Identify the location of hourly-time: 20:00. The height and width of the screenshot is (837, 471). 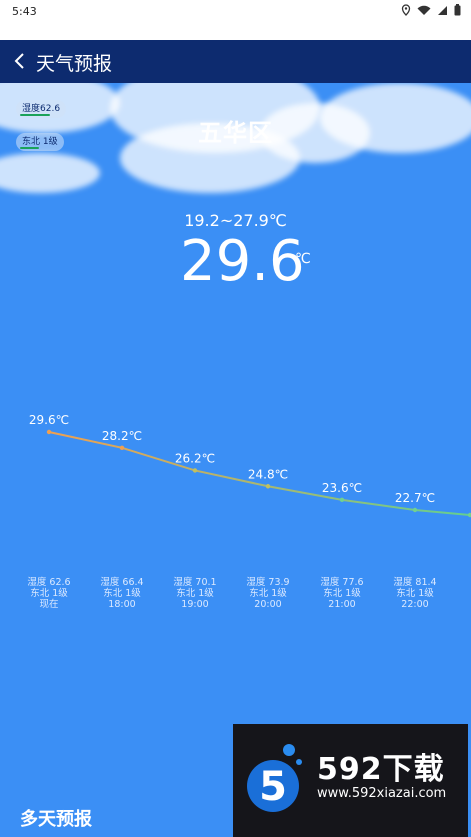
(268, 604).